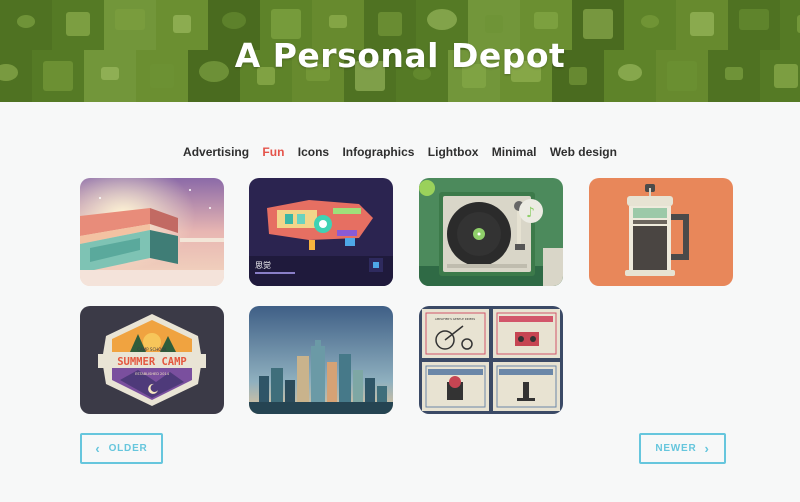 The height and width of the screenshot is (502, 800). I want to click on summer-camp-badge-illustration: CAMP SCHOOL SUMMER CAMP ESTABLISHED 2014, so click(152, 360).